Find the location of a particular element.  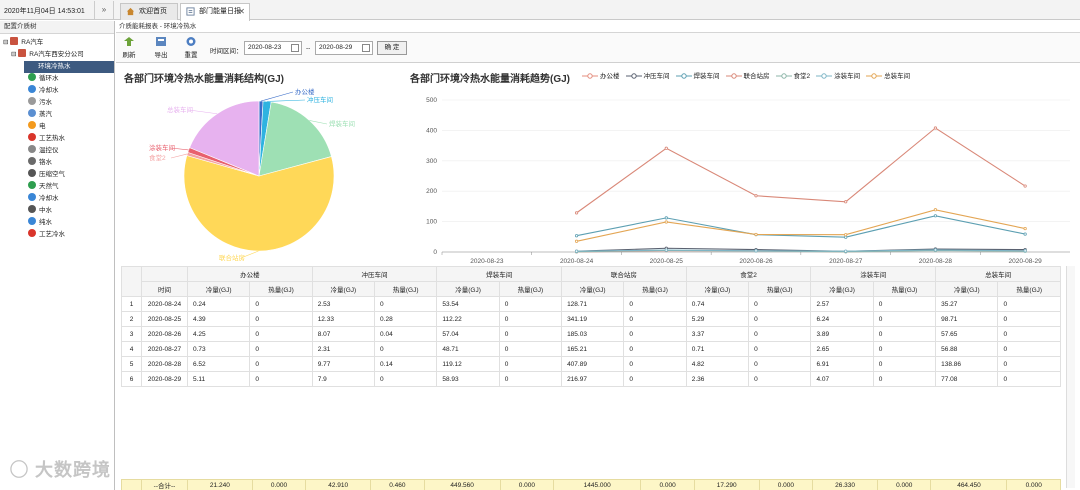

tree-node-chrome-water: 铬水 is located at coordinates (40, 163).